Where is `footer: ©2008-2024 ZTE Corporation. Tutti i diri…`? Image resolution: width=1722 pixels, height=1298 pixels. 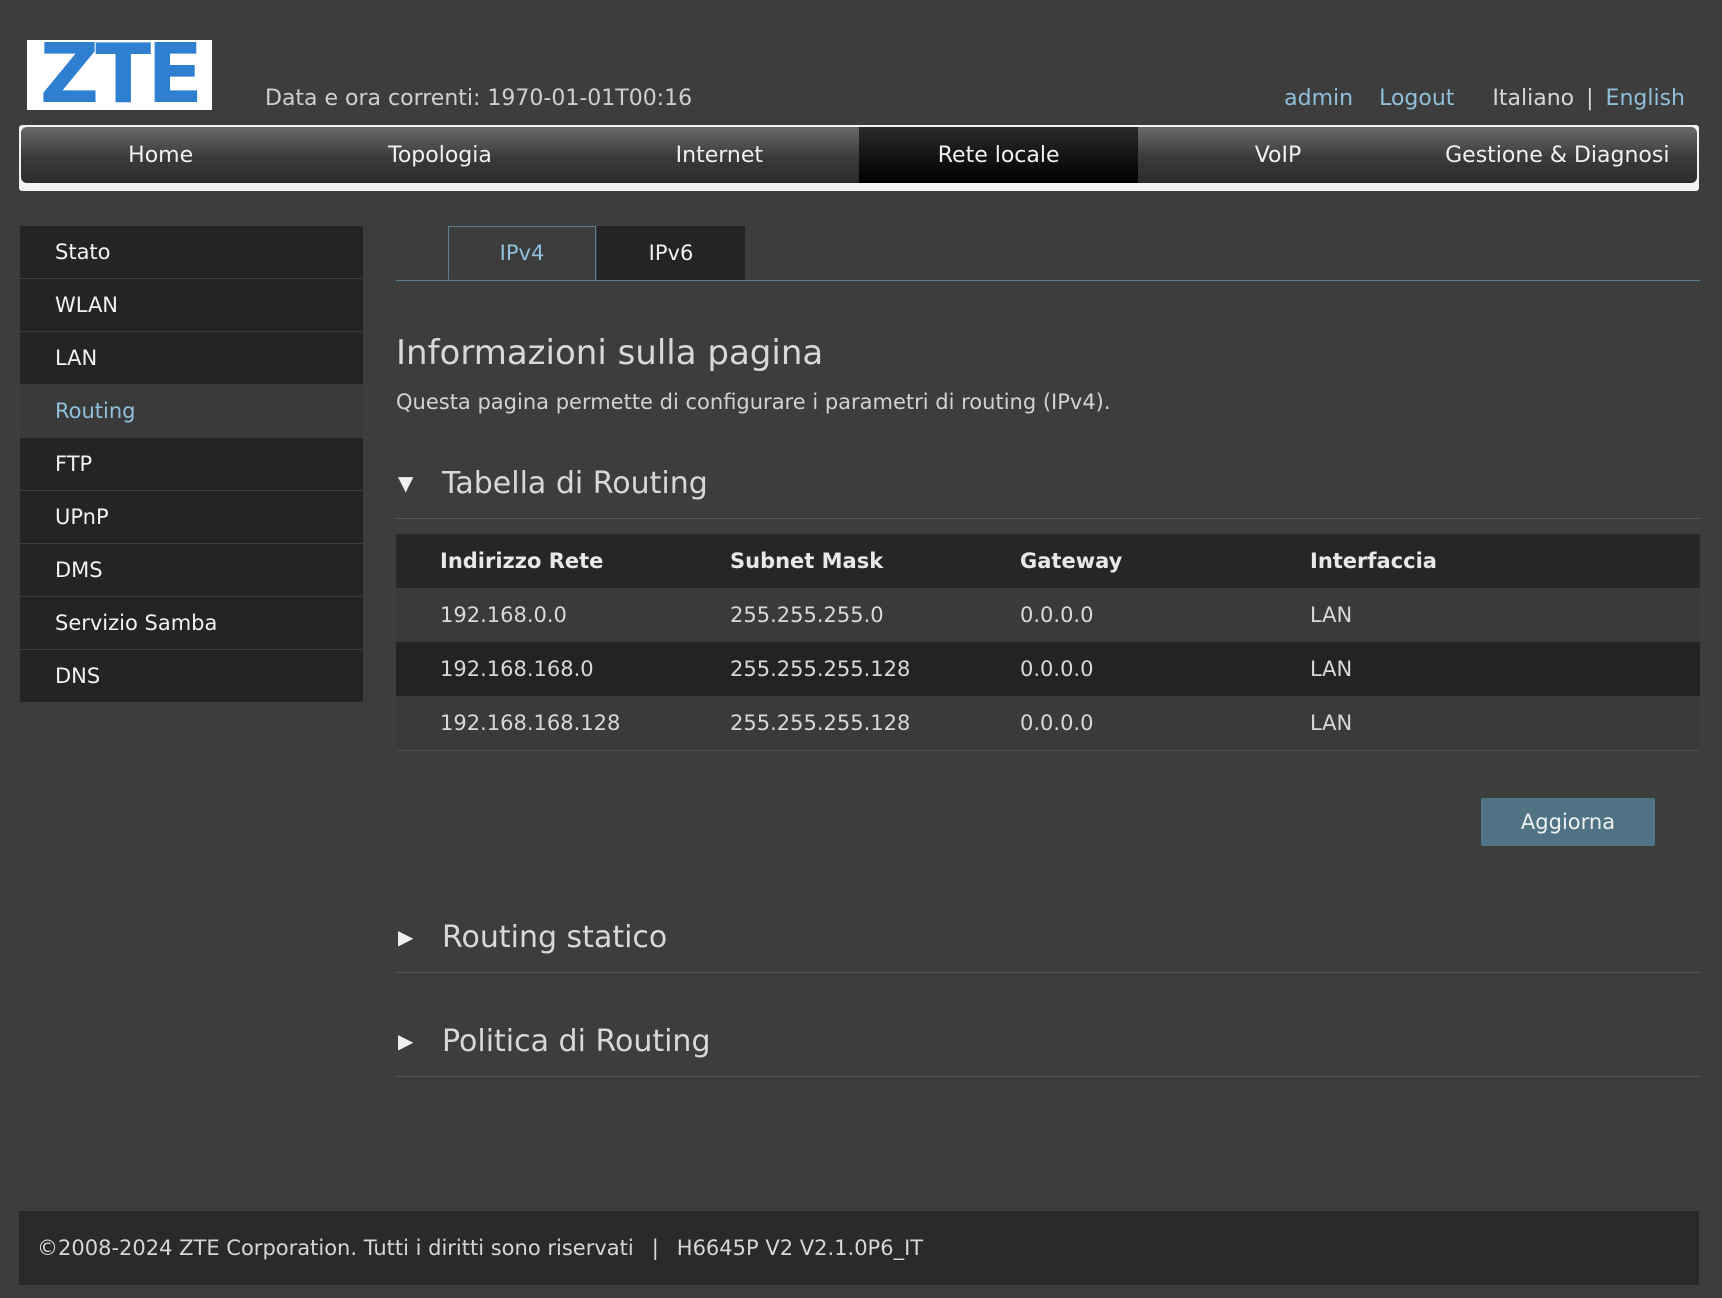 footer: ©2008-2024 ZTE Corporation. Tutti i diri… is located at coordinates (859, 1248).